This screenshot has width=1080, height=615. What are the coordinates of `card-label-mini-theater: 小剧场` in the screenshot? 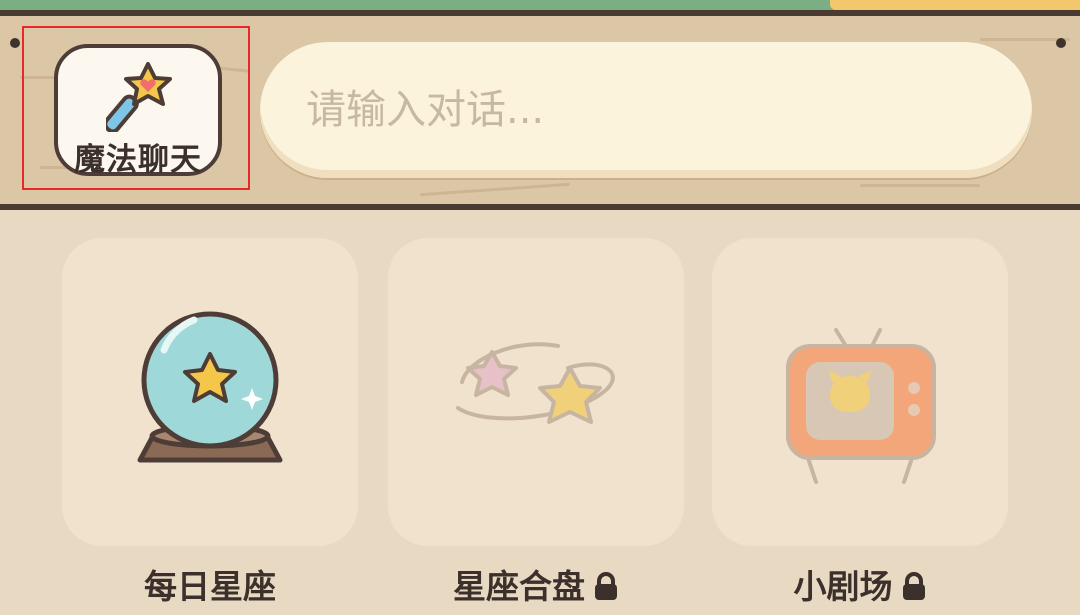 It's located at (860, 584).